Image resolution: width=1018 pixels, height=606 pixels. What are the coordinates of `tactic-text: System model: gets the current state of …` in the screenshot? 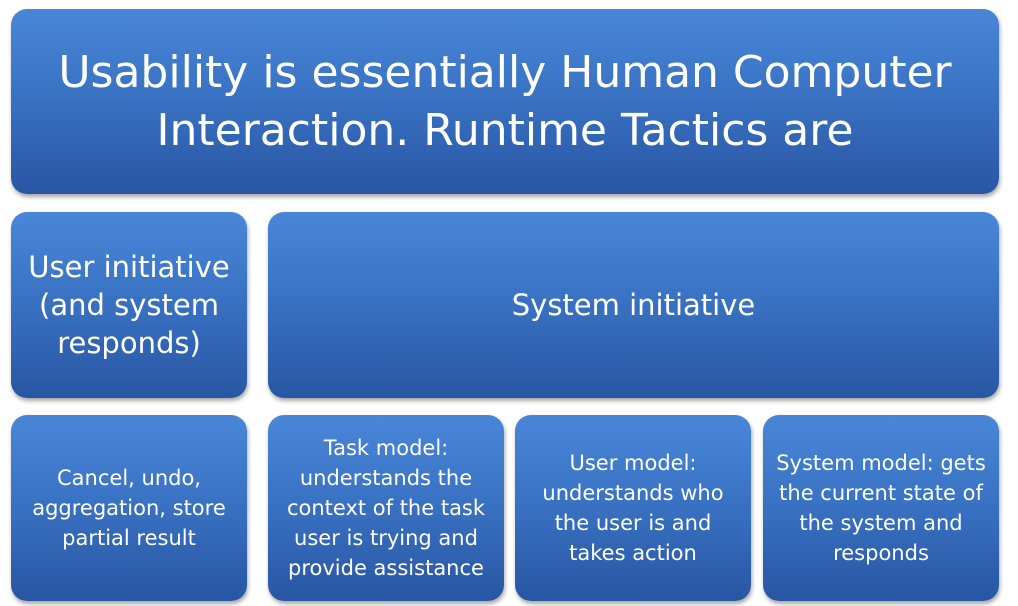 It's located at (881, 508).